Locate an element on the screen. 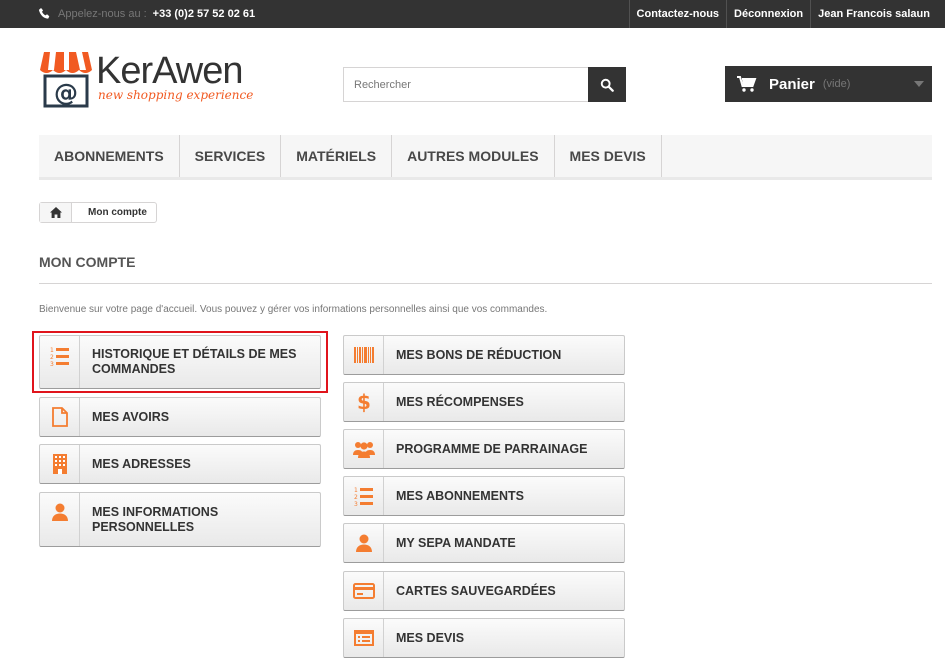 The width and height of the screenshot is (945, 669). menu-item-autres-modules: AUTRES MODULES is located at coordinates (473, 156).